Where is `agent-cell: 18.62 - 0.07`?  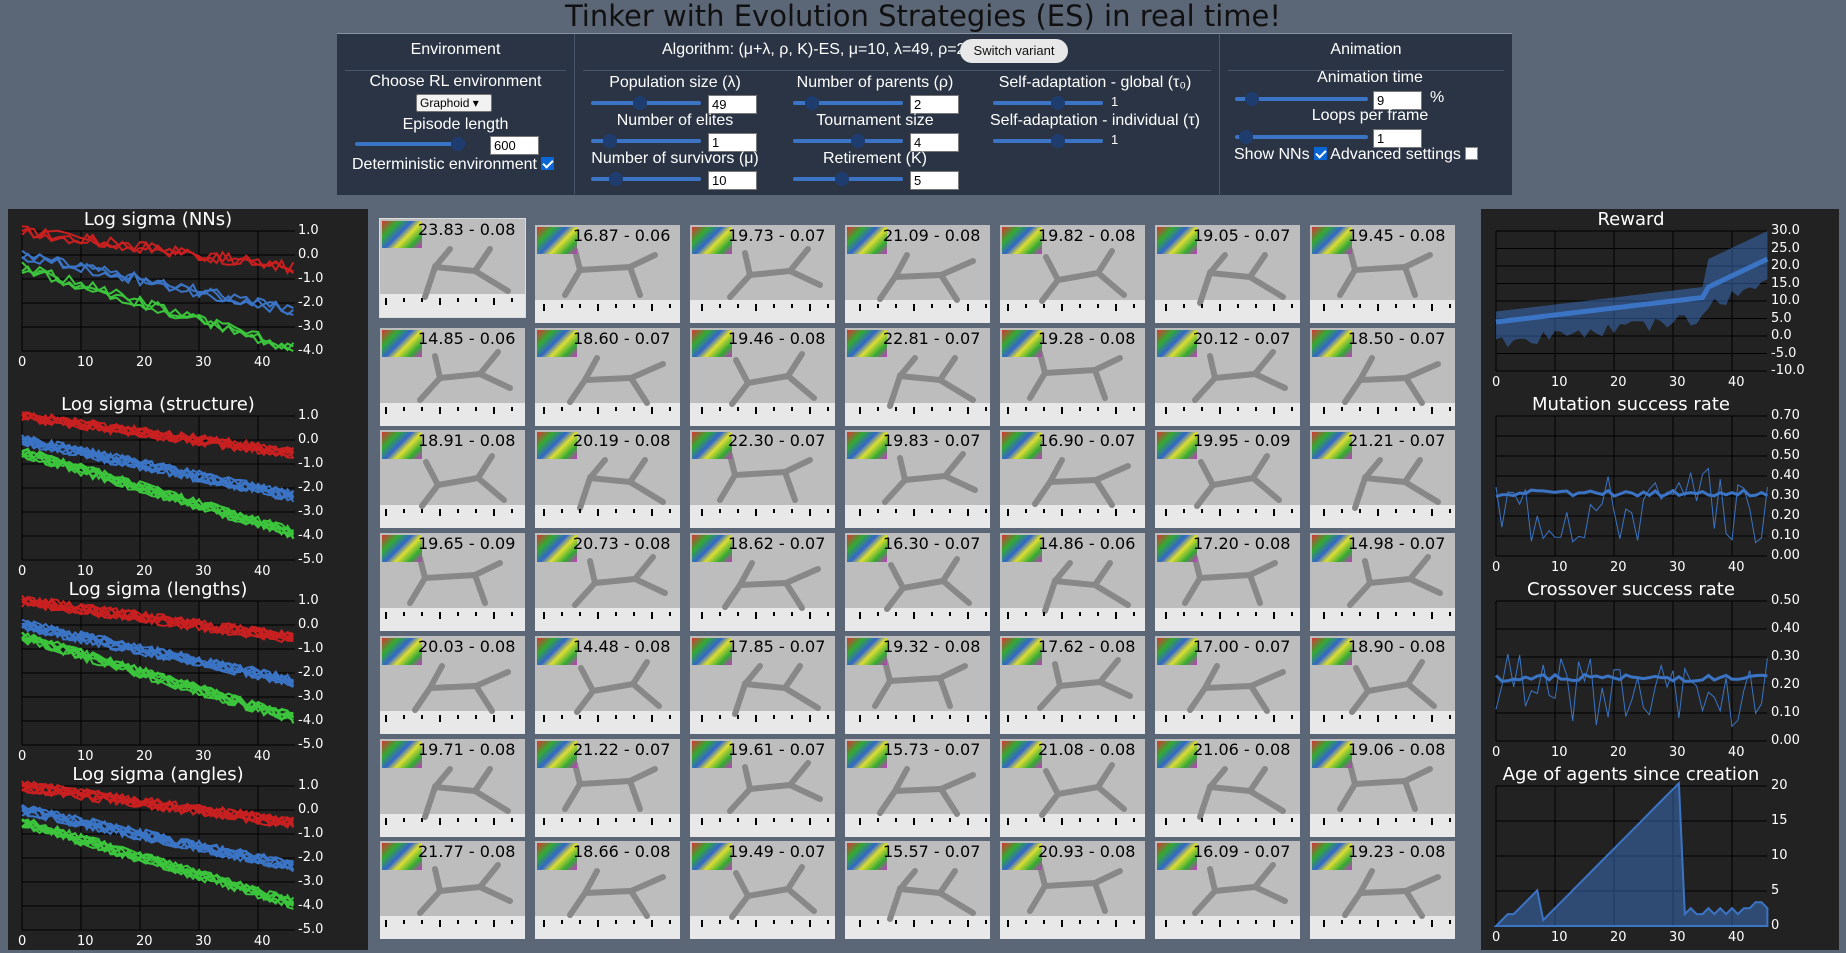
agent-cell: 18.62 - 0.07 is located at coordinates (762, 582).